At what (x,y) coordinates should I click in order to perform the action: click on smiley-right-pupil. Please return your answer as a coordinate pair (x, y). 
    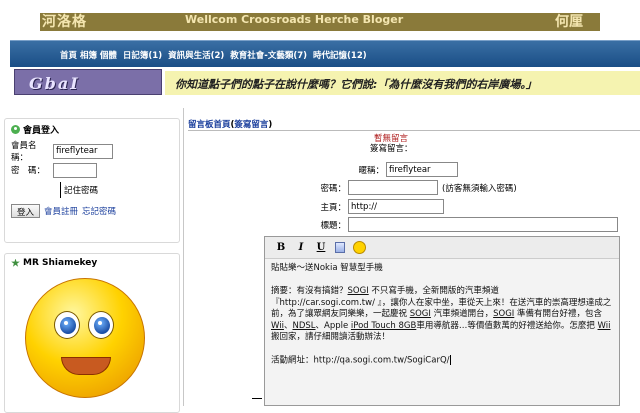
    Looking at the image, I should click on (102, 325).